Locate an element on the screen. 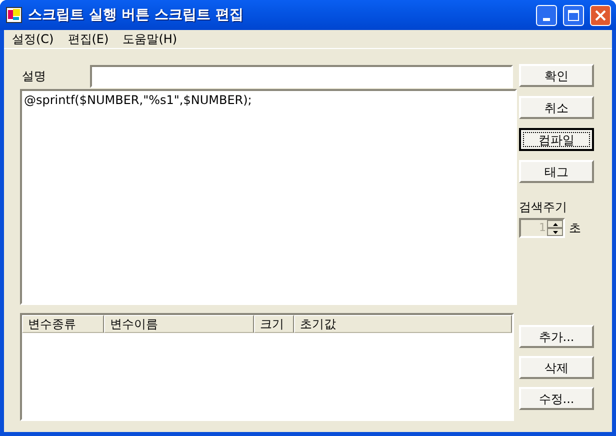 This screenshot has height=436, width=616. dialog-button: 취소 is located at coordinates (556, 107).